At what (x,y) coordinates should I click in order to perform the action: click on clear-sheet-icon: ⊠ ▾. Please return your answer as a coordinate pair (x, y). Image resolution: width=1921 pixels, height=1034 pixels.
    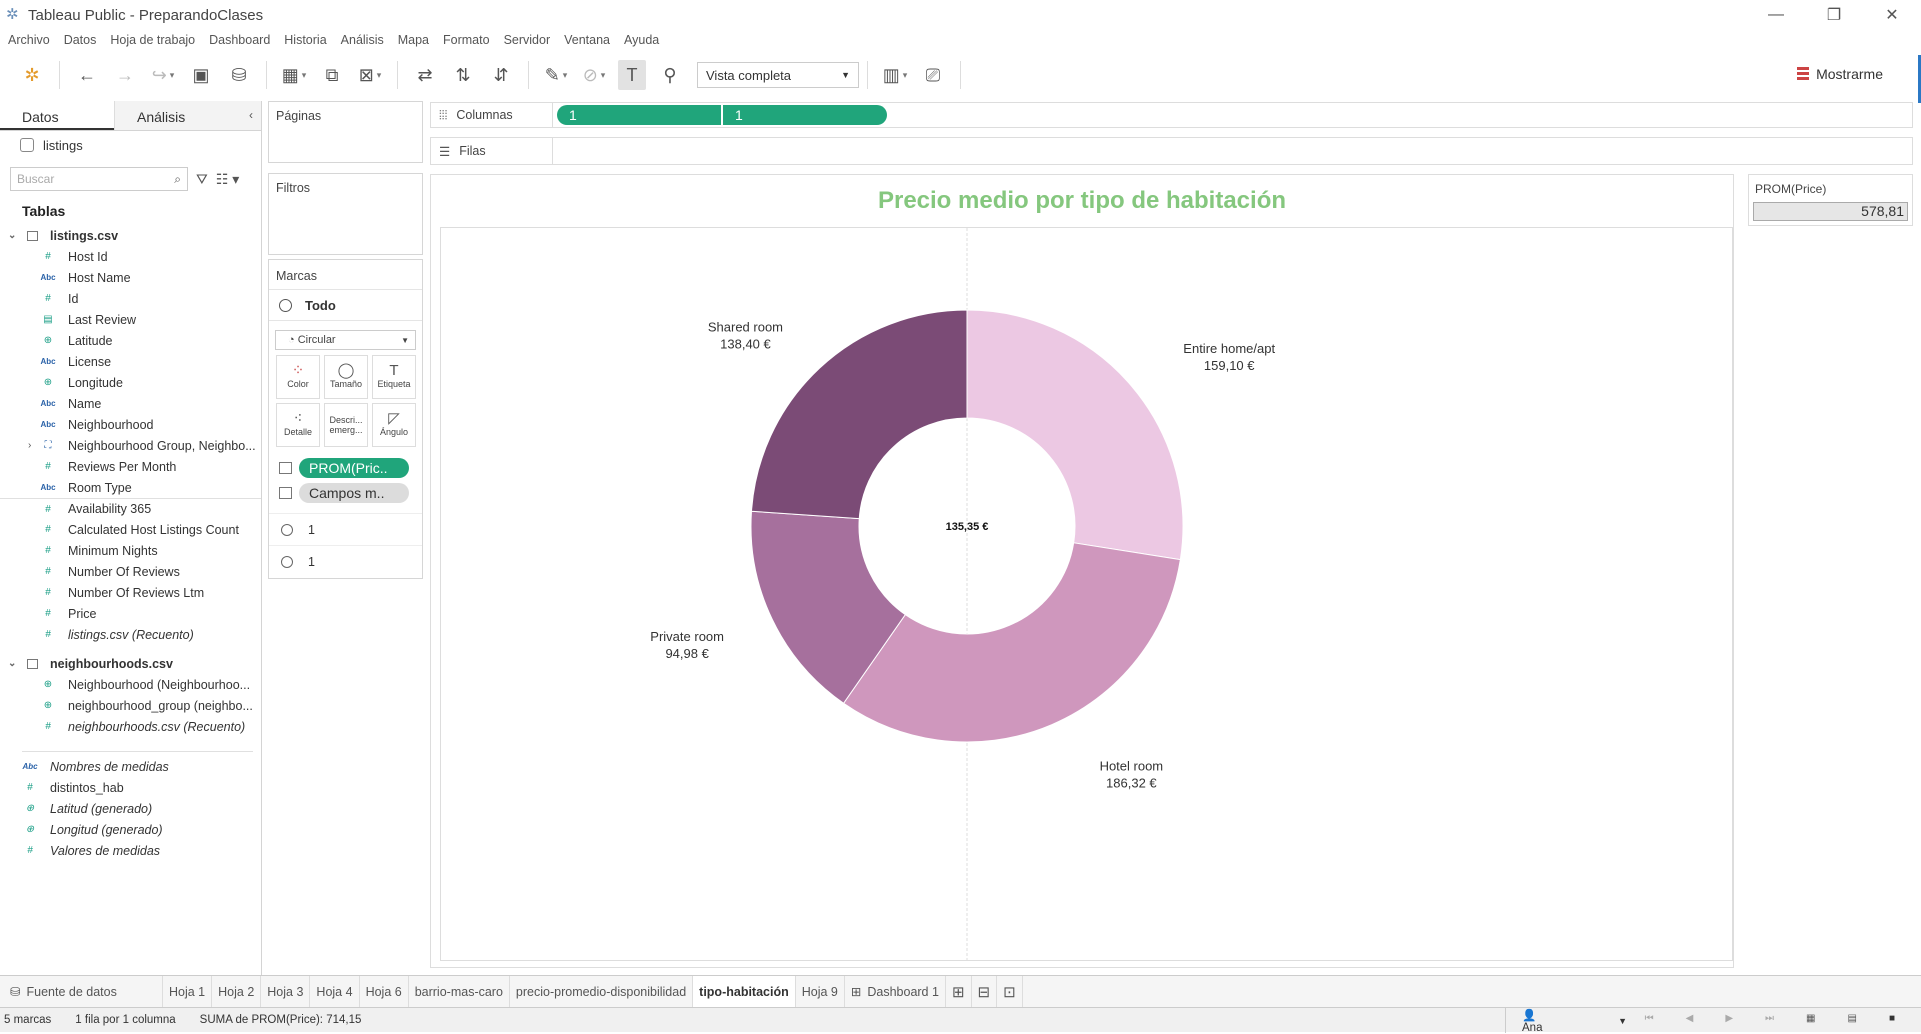
    Looking at the image, I should click on (370, 75).